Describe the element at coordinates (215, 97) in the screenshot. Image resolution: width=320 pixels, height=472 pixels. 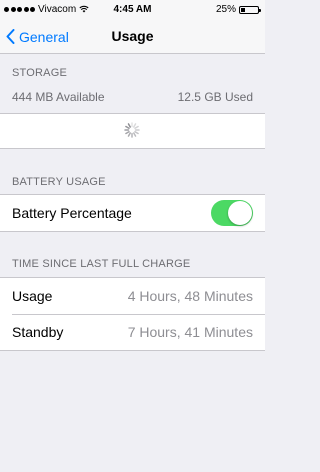
I see `storage-used: 12.5 GB Used` at that location.